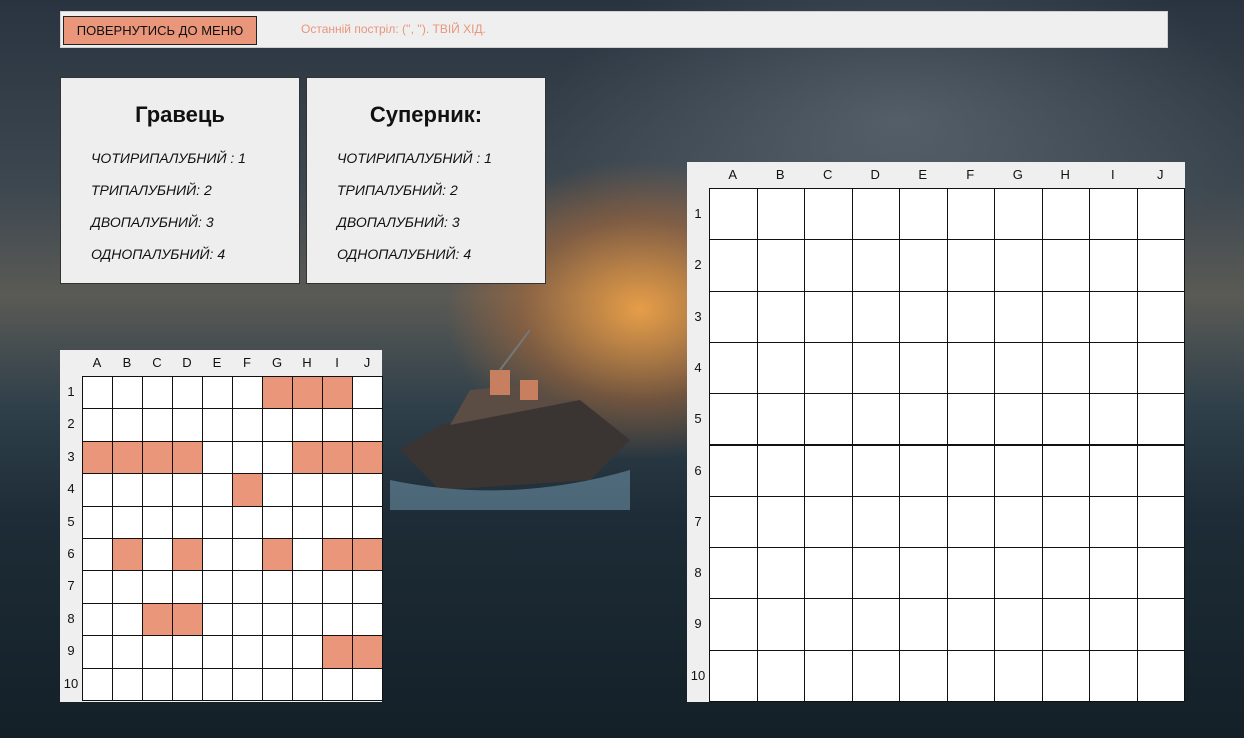  What do you see at coordinates (923, 624) in the screenshot?
I see `opponent-cell-e9` at bounding box center [923, 624].